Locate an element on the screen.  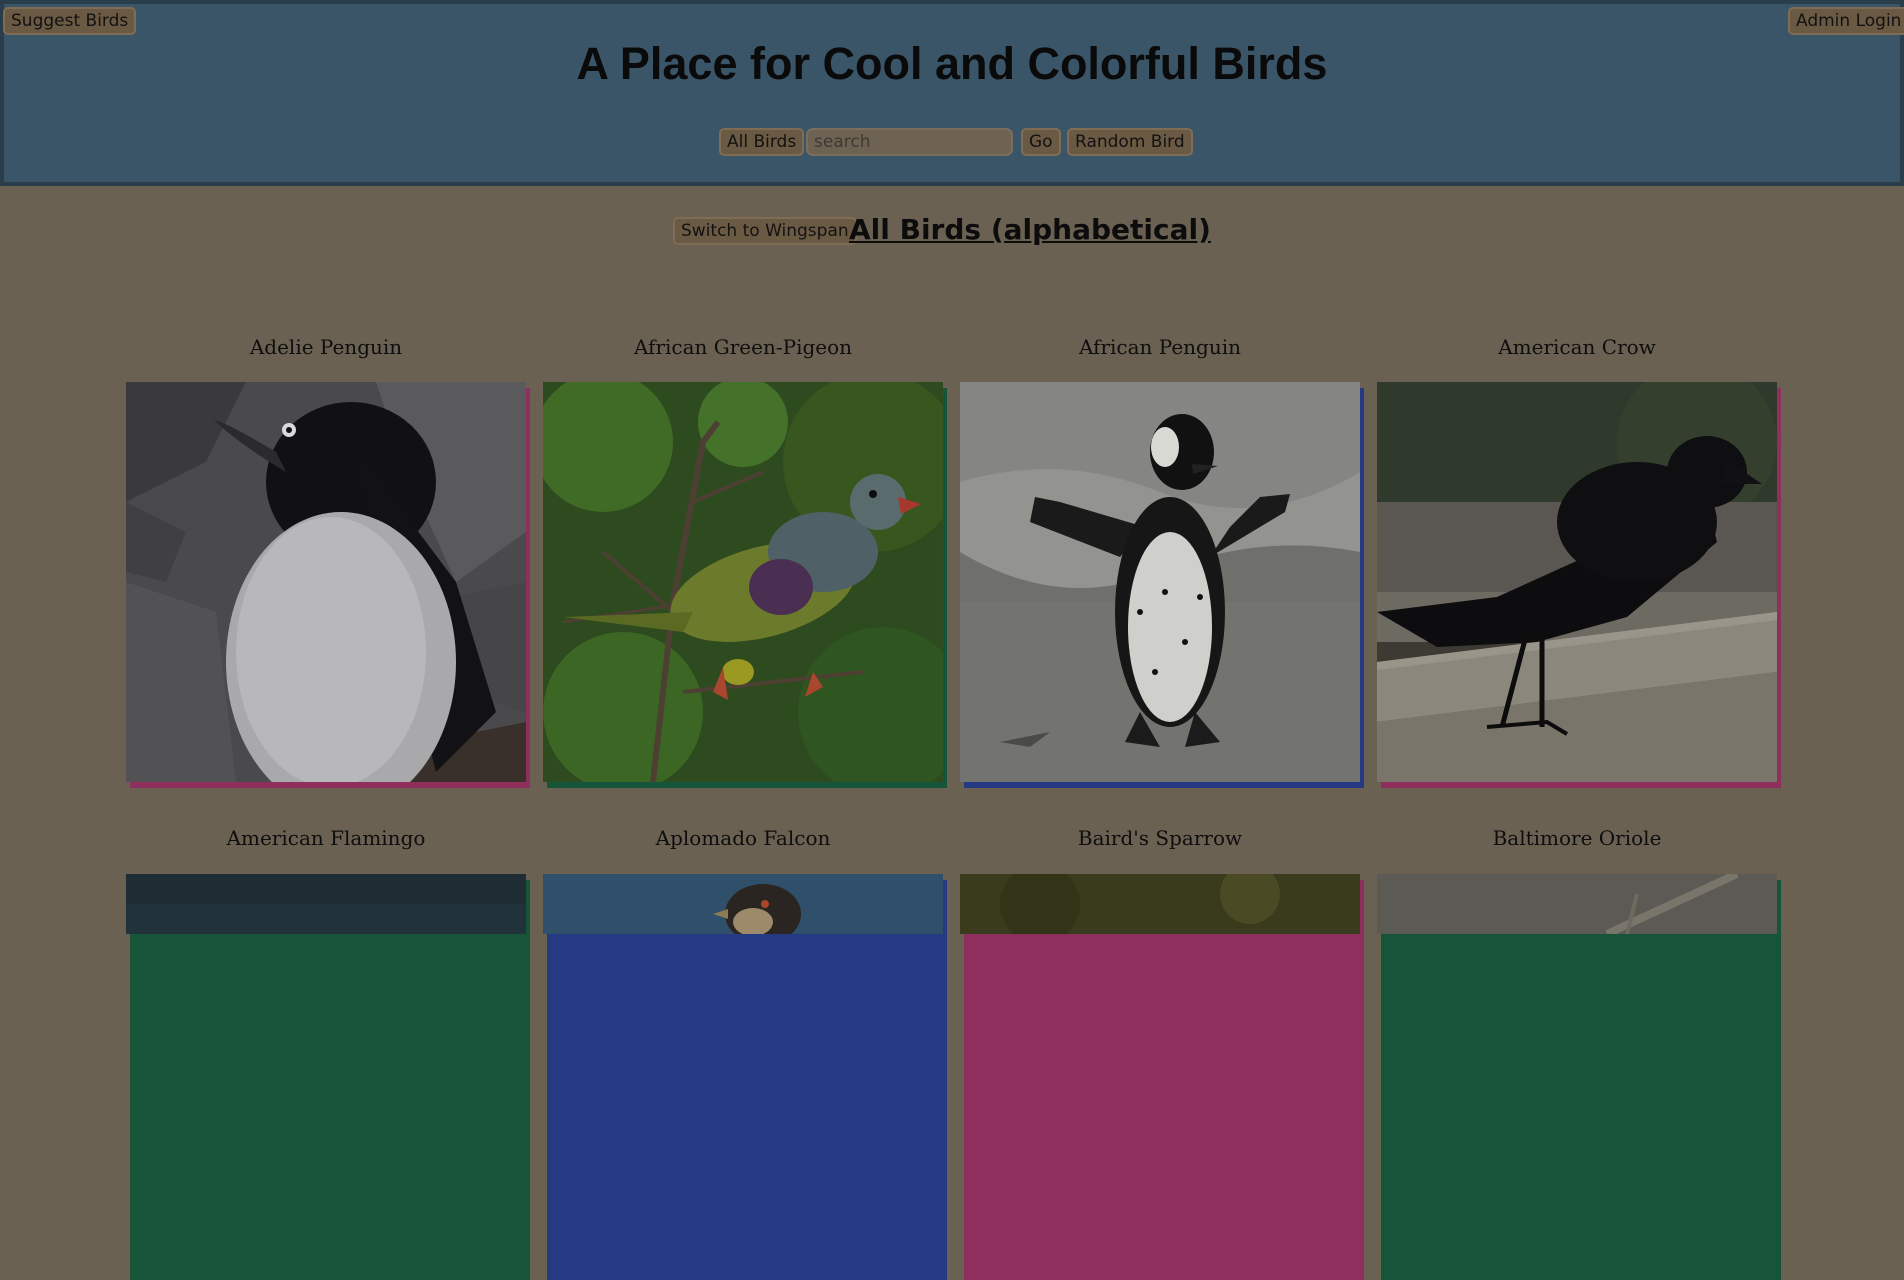
bird-image-baltimore-oriole is located at coordinates (1577, 904).